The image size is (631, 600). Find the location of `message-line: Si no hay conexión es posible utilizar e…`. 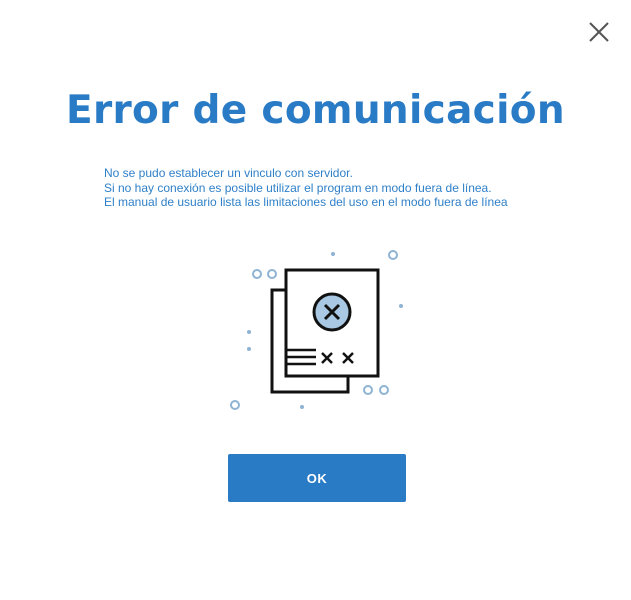

message-line: Si no hay conexión es posible utilizar e… is located at coordinates (298, 187).